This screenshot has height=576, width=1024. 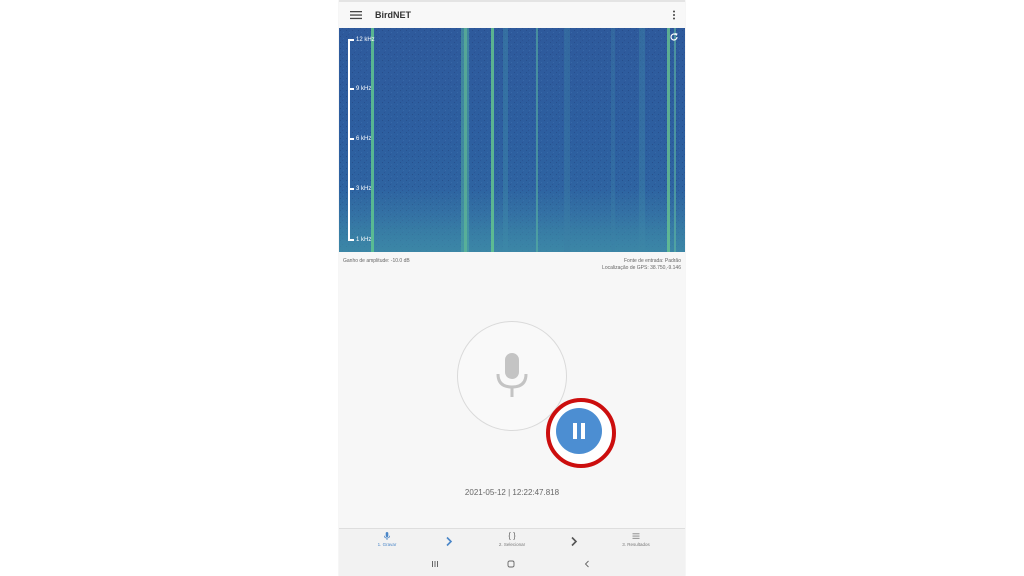 I want to click on recents-button, so click(x=435, y=564).